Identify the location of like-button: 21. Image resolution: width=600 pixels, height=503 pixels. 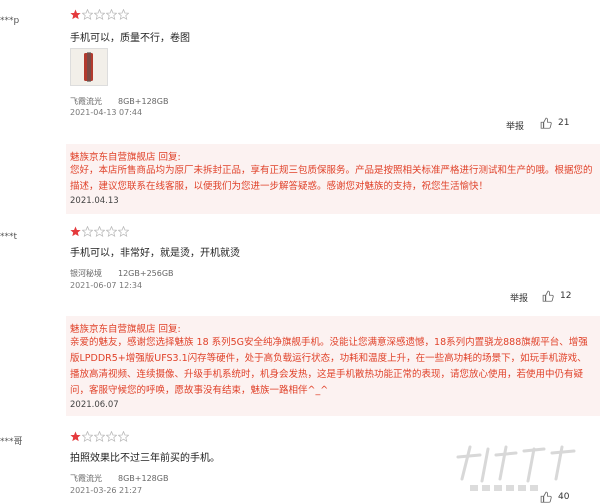
(554, 123).